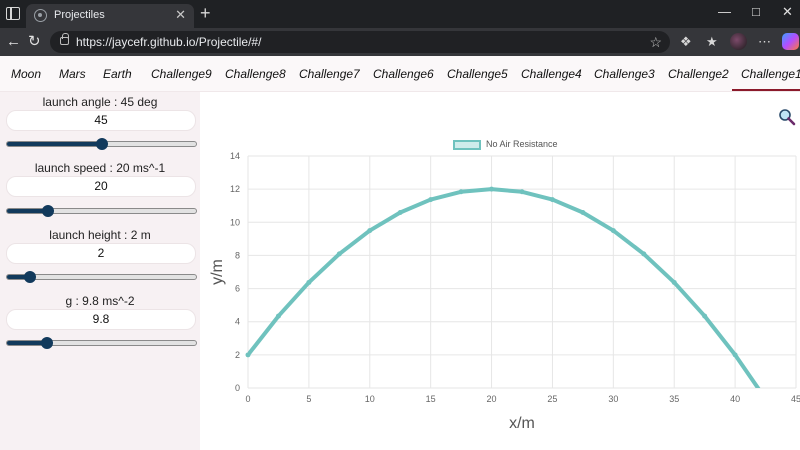 The width and height of the screenshot is (800, 450). I want to click on new-tab-icon: +, so click(205, 13).